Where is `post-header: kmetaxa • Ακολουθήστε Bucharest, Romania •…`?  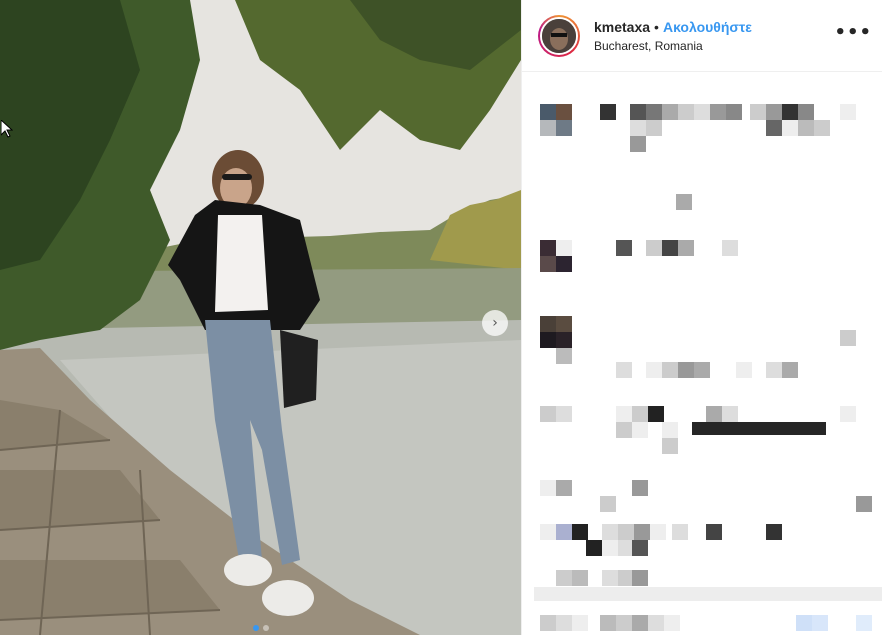
post-header: kmetaxa • Ακολουθήστε Bucharest, Romania •… is located at coordinates (702, 36).